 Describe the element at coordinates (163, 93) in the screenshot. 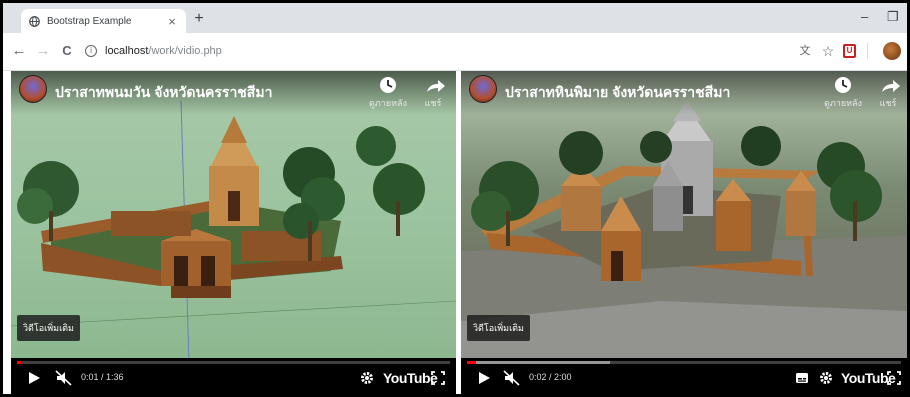

I see `video-title: ปราสาทพนมวัน จังหวัดนครราชสีมา` at that location.